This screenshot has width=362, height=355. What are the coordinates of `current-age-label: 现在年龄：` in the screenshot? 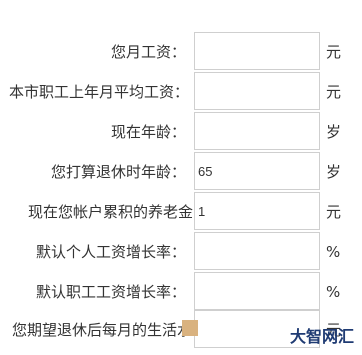 It's located at (148, 132).